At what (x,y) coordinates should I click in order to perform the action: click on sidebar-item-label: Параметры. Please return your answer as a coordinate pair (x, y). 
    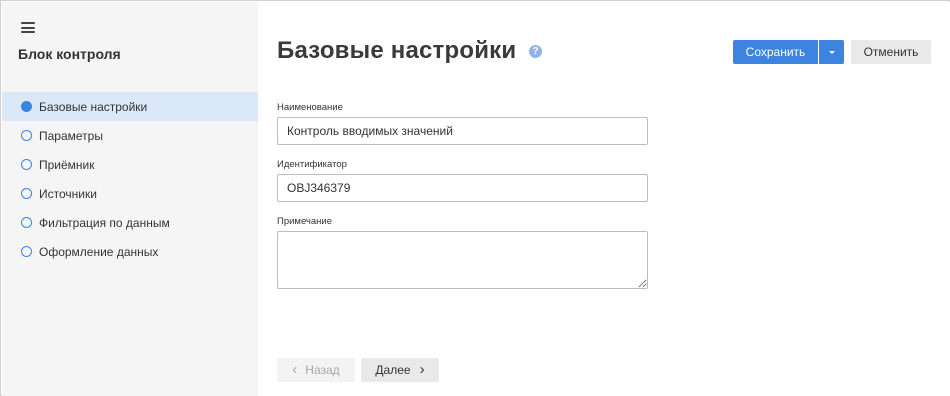
    Looking at the image, I should click on (71, 135).